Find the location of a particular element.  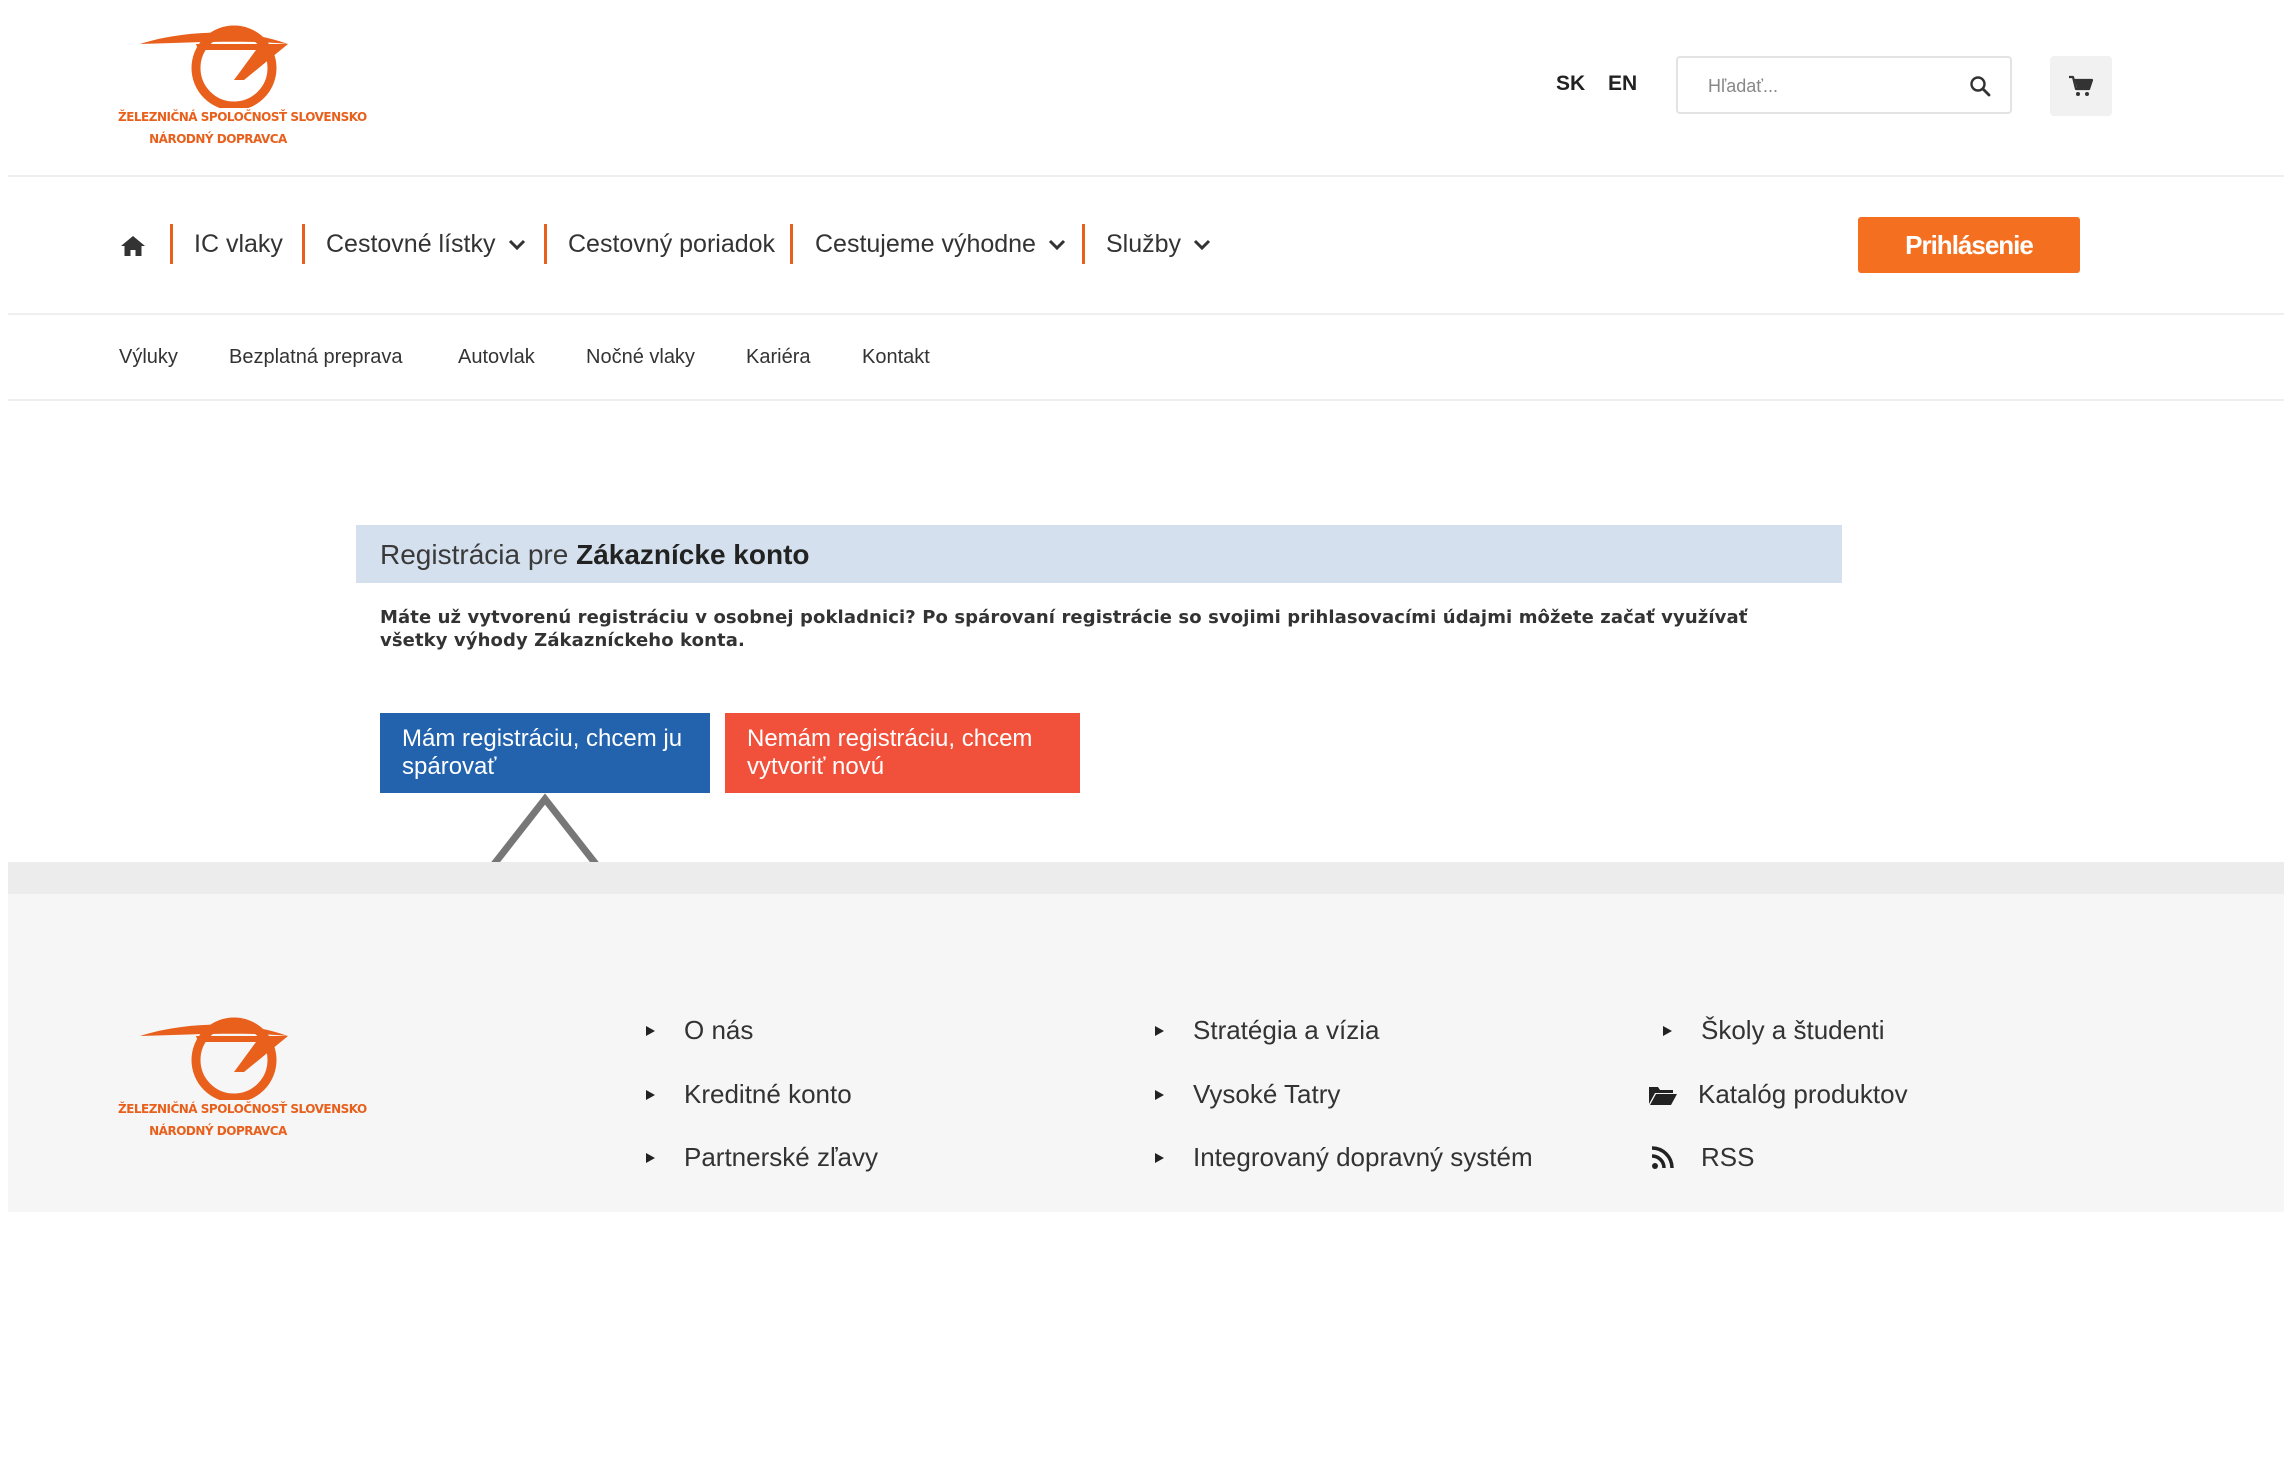

footer-link-rss: RSS is located at coordinates (1702, 1157).